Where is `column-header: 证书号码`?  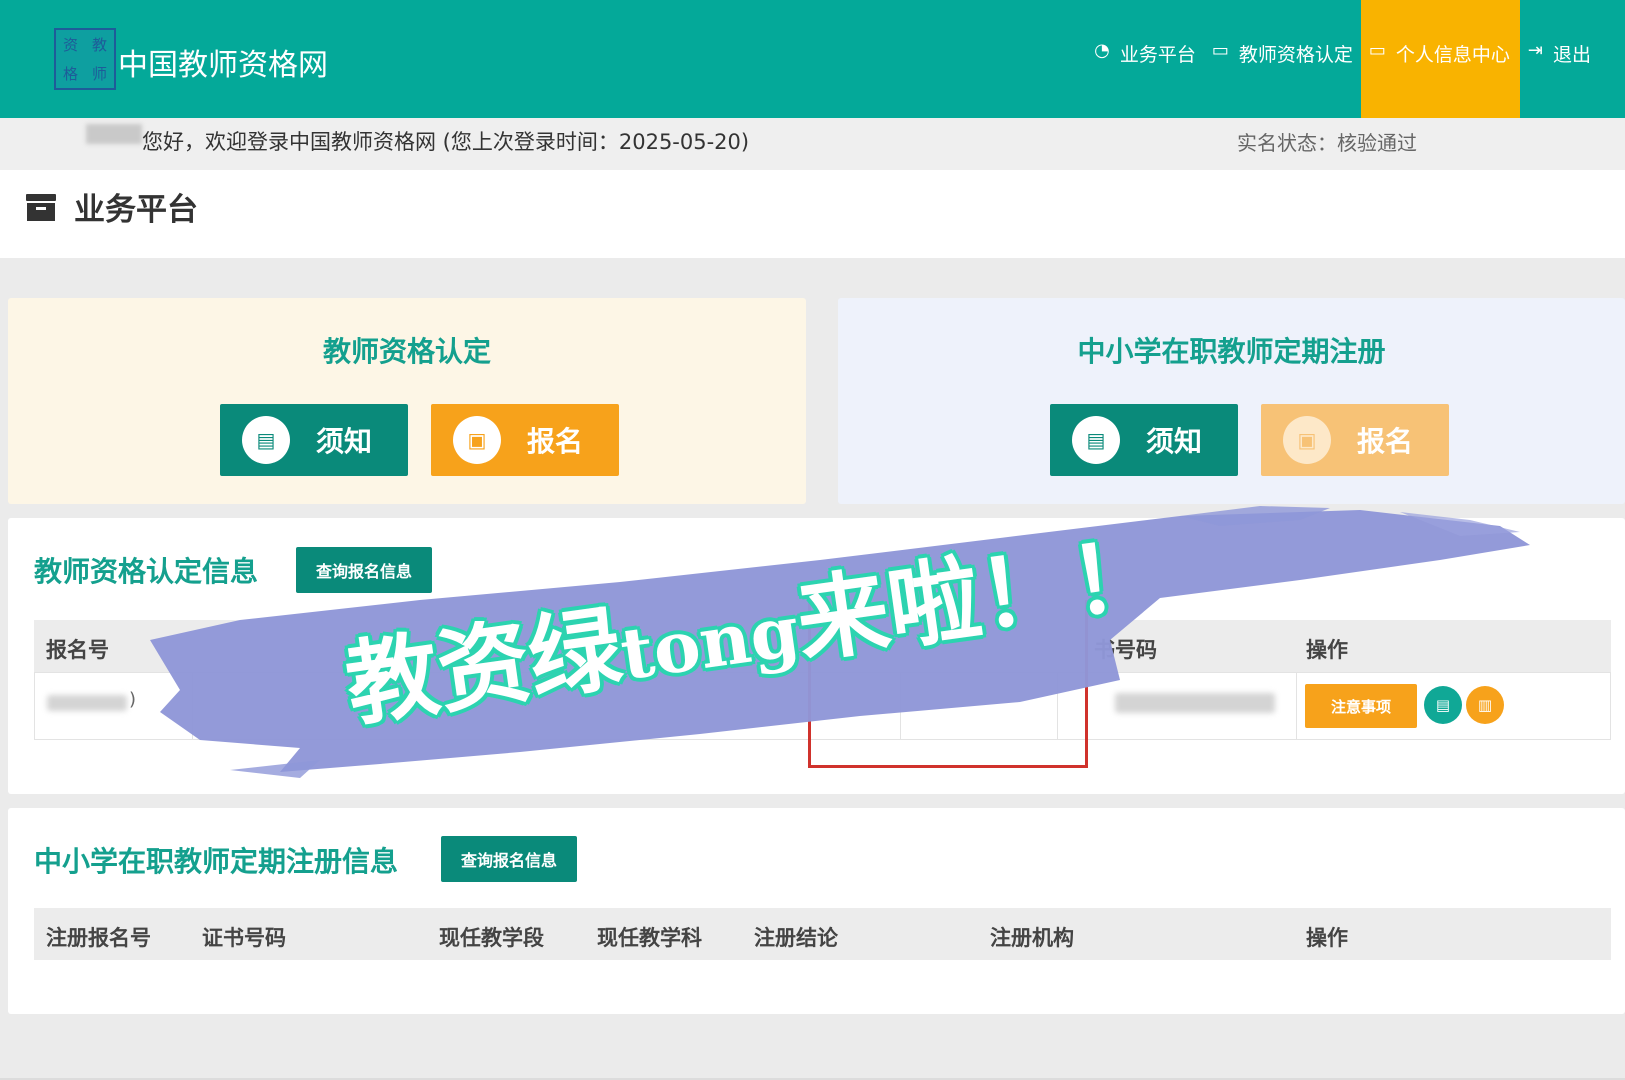 column-header: 证书号码 is located at coordinates (244, 938).